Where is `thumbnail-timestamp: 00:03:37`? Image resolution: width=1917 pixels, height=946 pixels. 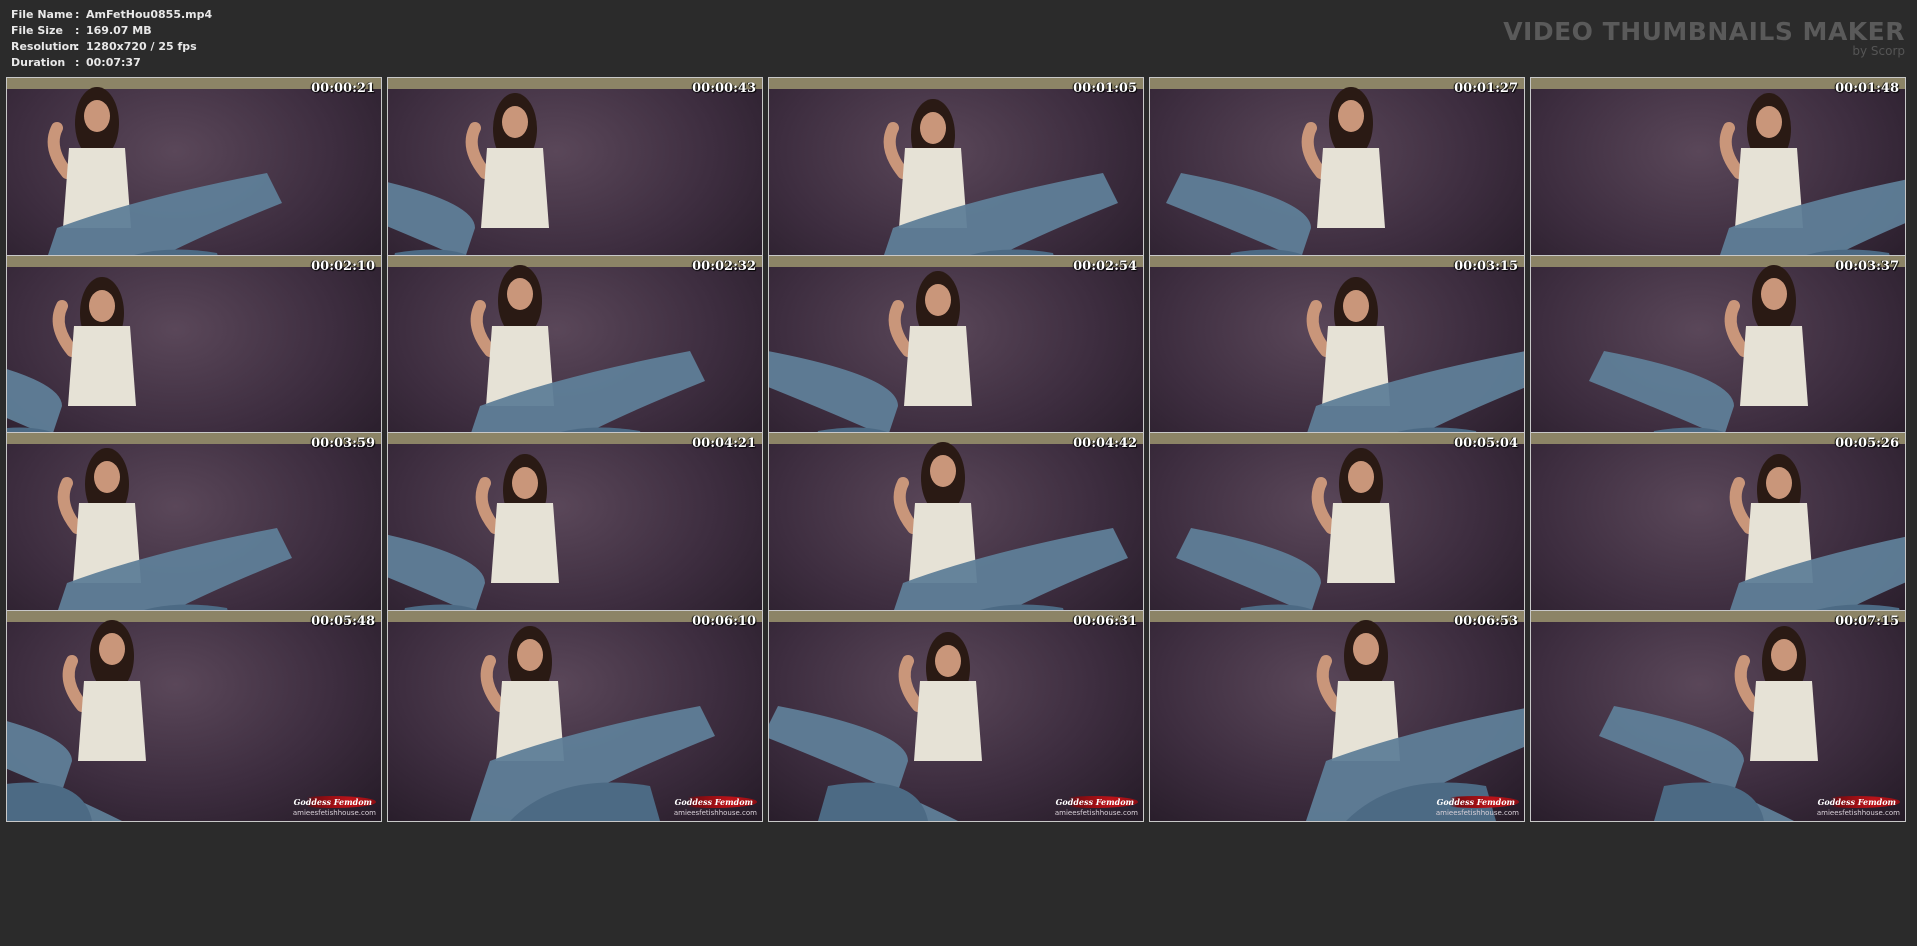
thumbnail-timestamp: 00:03:37 is located at coordinates (1867, 266).